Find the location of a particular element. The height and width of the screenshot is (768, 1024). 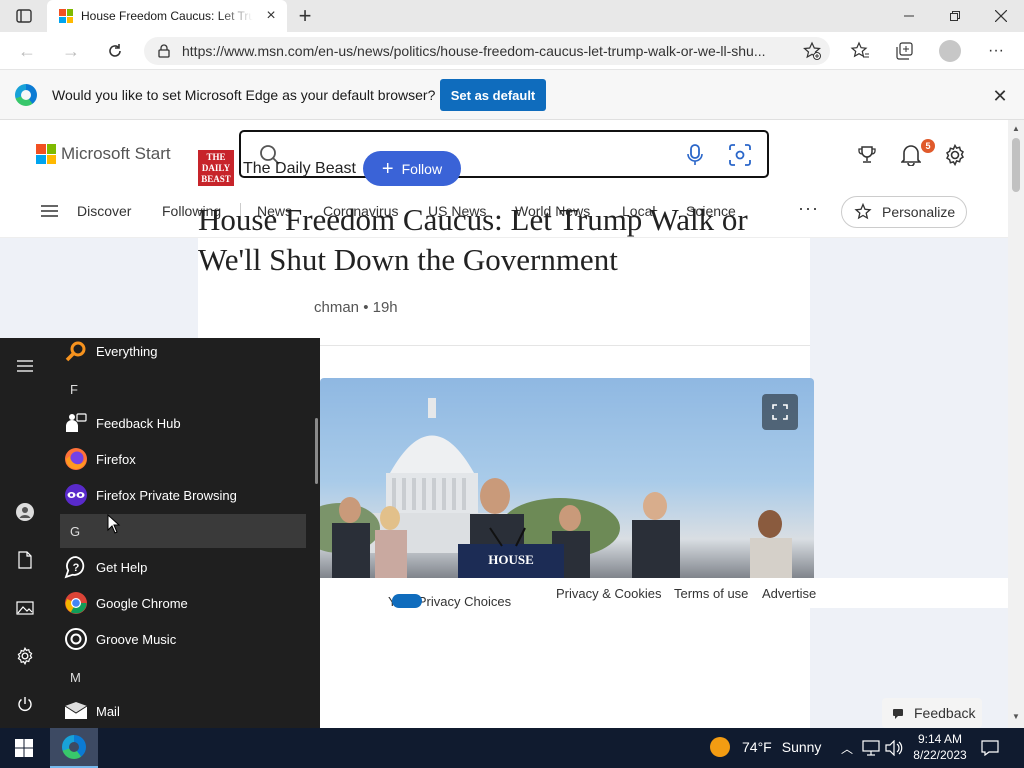

app-name: Firefox Private Browsing is located at coordinates (166, 495).